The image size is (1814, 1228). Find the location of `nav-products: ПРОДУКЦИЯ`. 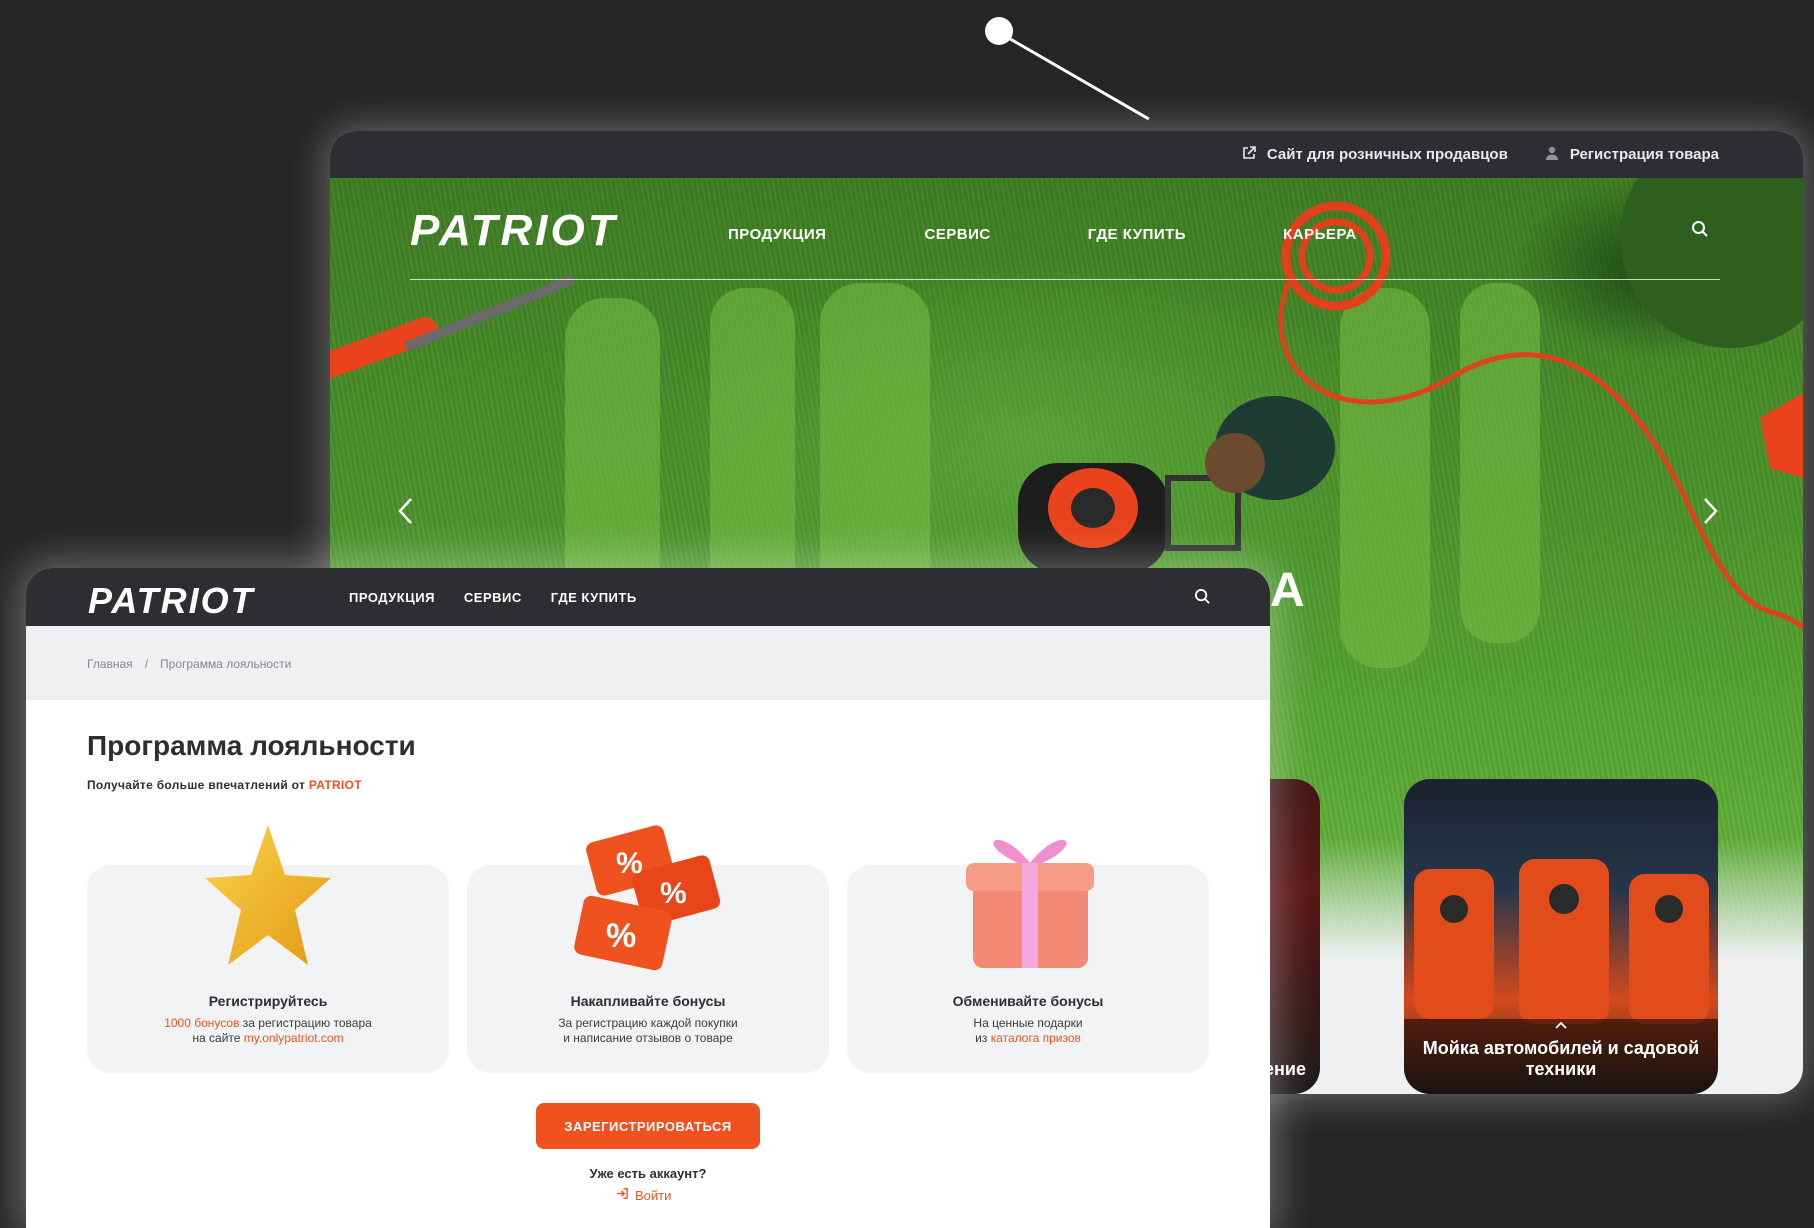

nav-products: ПРОДУКЦИЯ is located at coordinates (392, 597).